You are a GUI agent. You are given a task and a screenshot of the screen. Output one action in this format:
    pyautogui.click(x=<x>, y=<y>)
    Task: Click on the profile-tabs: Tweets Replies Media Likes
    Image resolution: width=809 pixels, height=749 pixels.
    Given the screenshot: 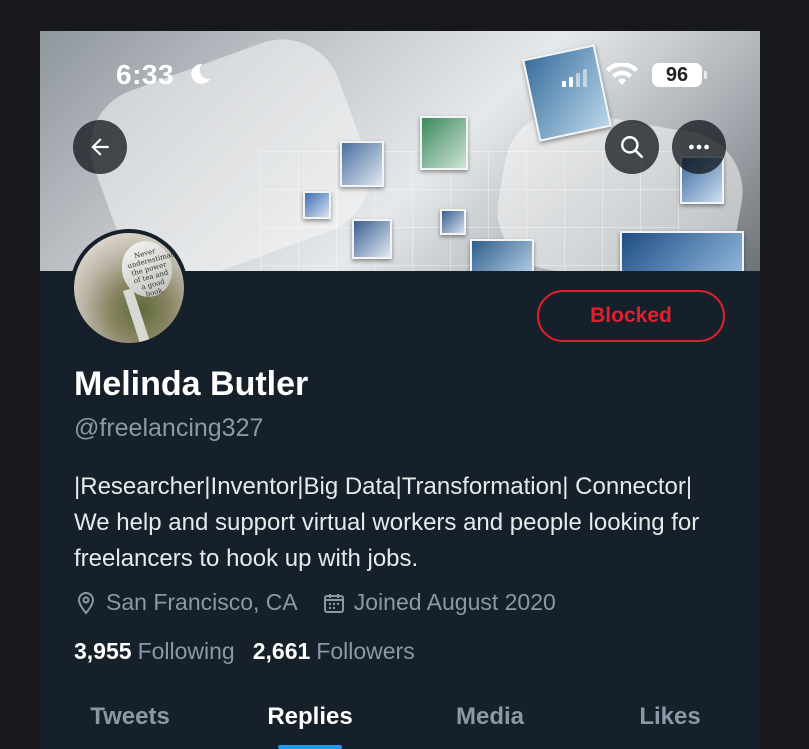 What is the action you would take?
    pyautogui.click(x=400, y=720)
    